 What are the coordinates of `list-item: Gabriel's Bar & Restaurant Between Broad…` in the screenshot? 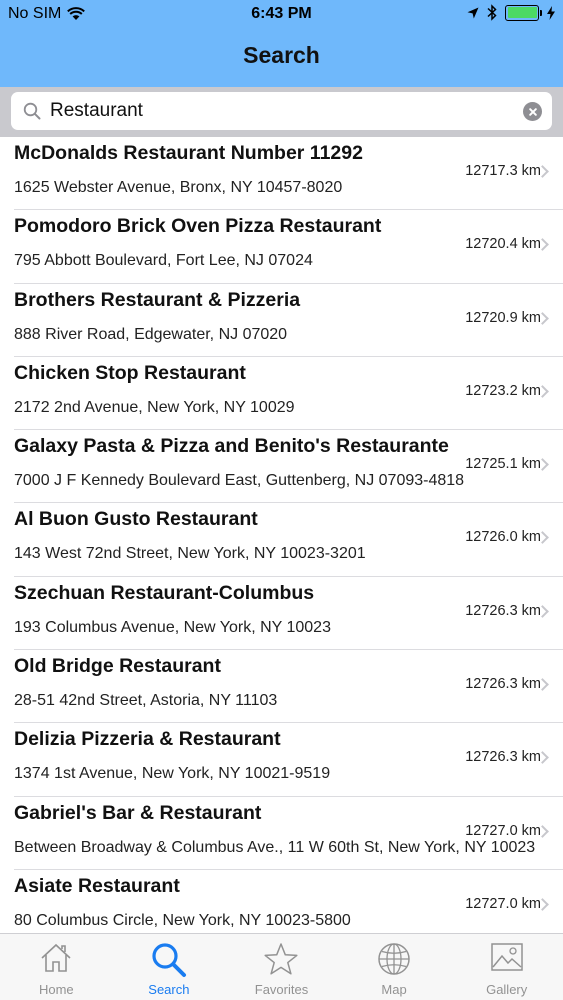 It's located at (288, 833).